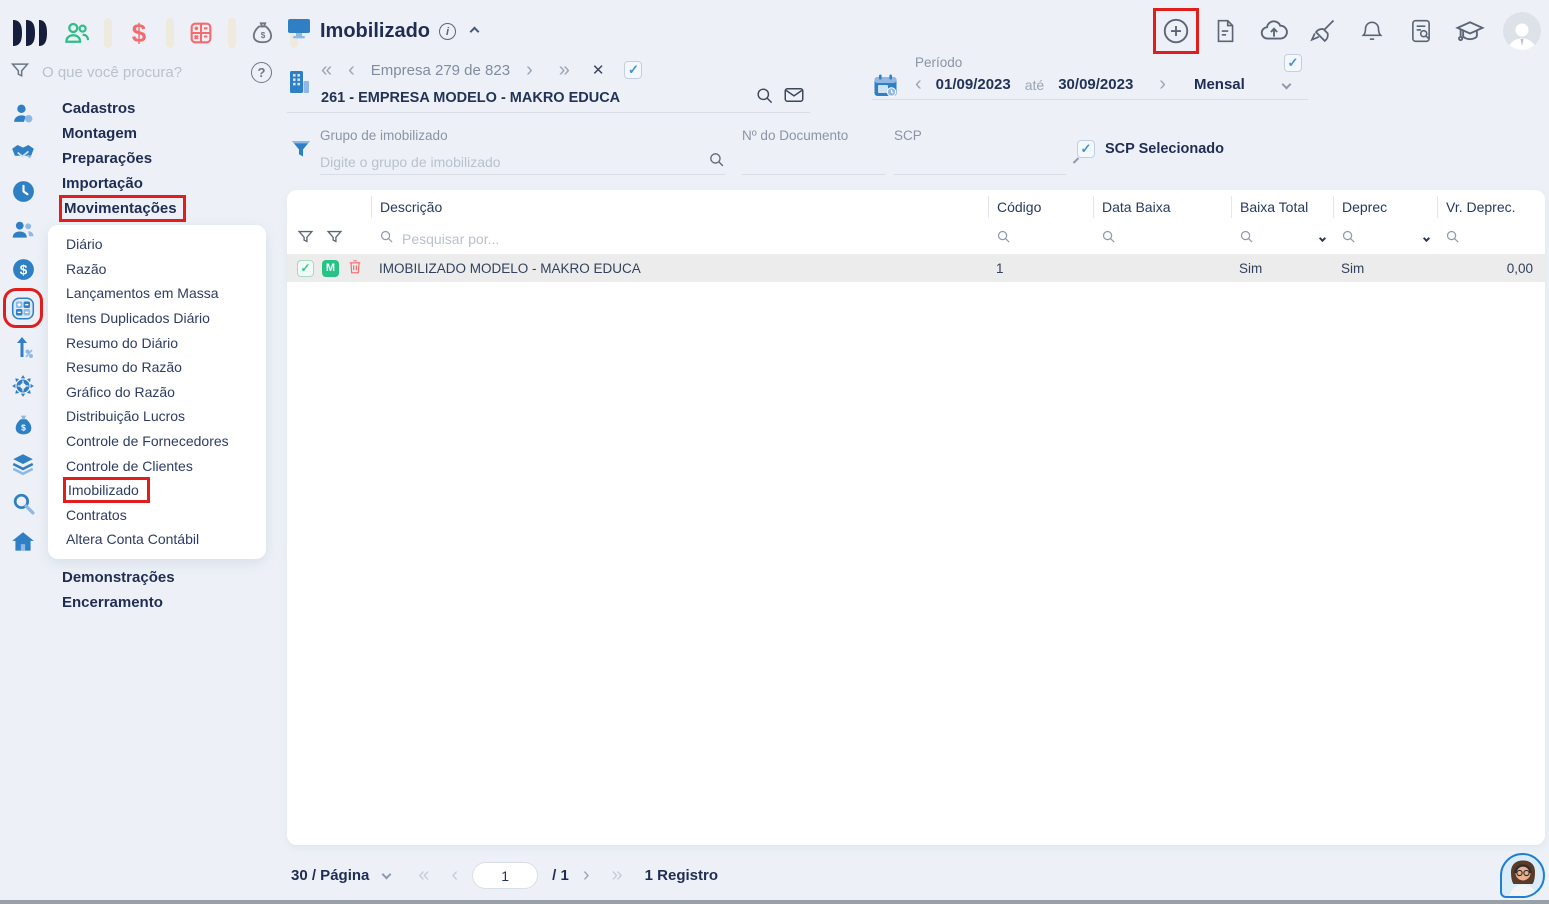 The image size is (1549, 904). Describe the element at coordinates (1522, 875) in the screenshot. I see `support-chat-avatar` at that location.